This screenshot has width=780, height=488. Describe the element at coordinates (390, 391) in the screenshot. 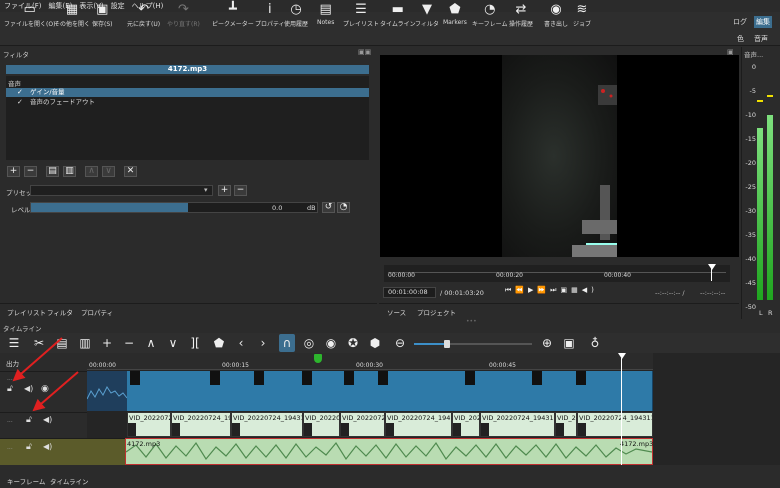

I see `v1-clip` at that location.